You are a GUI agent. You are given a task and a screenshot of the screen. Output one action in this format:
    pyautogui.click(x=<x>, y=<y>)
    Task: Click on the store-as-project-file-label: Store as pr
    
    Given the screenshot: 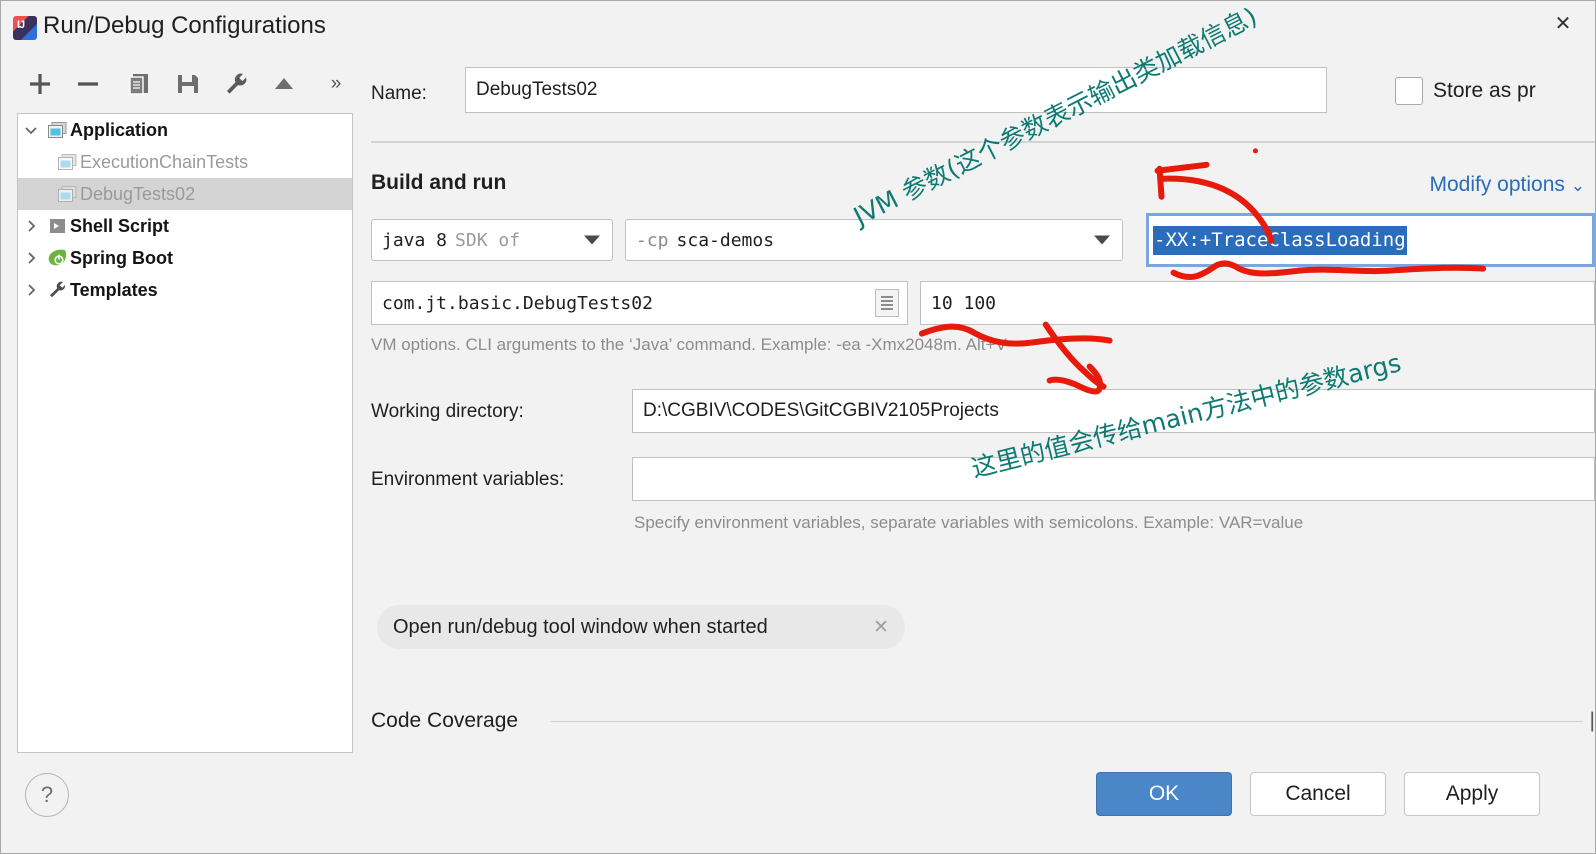 What is the action you would take?
    pyautogui.click(x=1484, y=90)
    